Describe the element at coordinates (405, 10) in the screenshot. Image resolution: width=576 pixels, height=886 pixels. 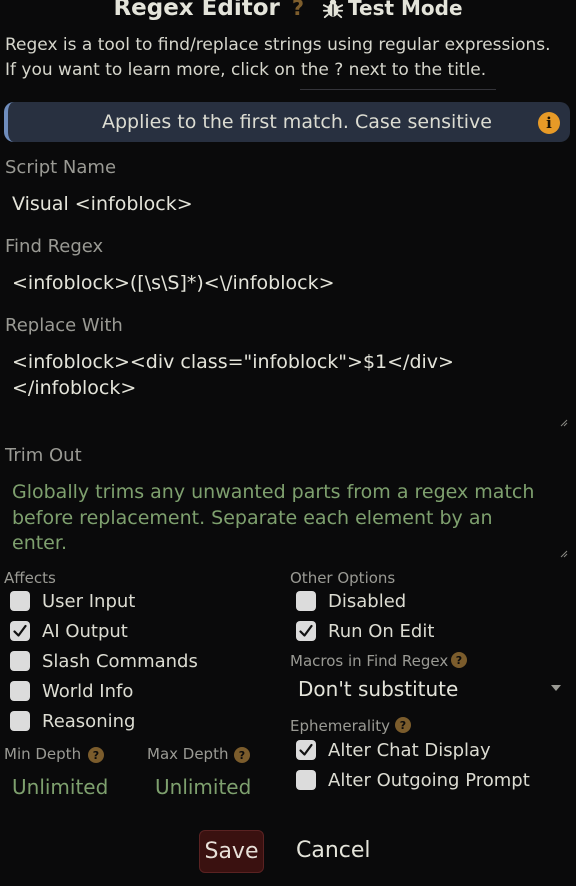
I see `test-mode-button: Test Mode` at that location.